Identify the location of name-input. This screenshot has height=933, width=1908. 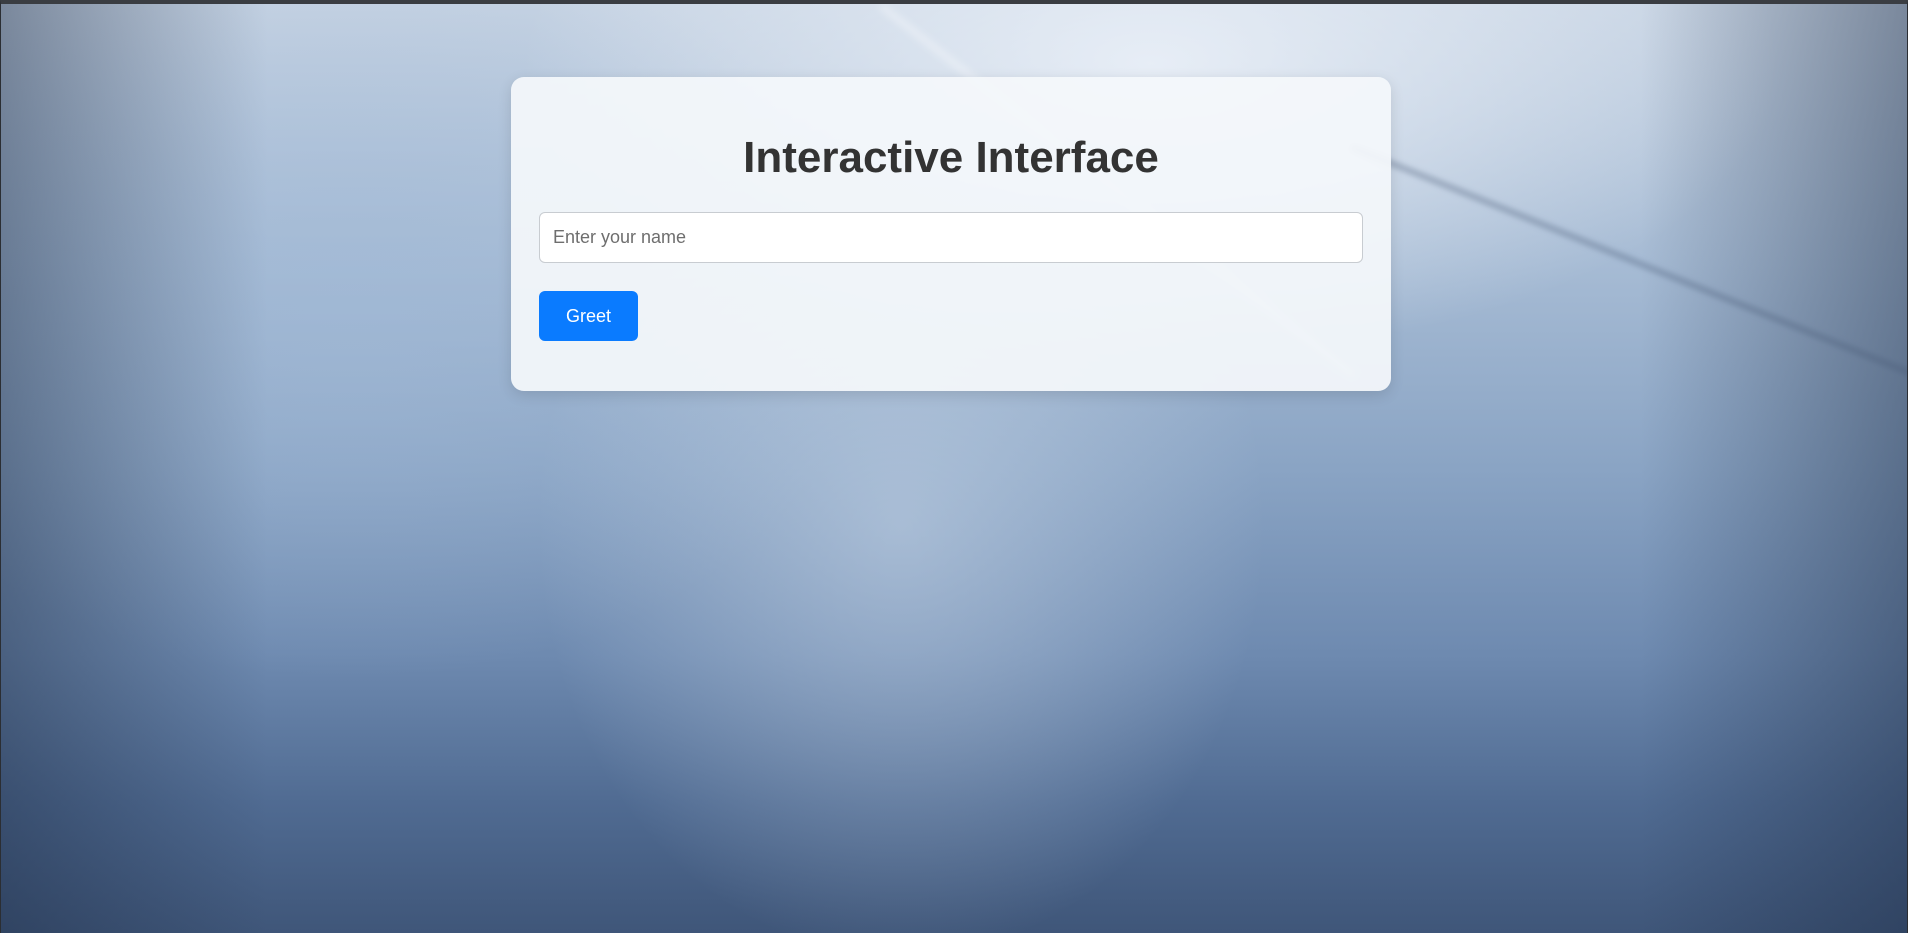
(951, 237).